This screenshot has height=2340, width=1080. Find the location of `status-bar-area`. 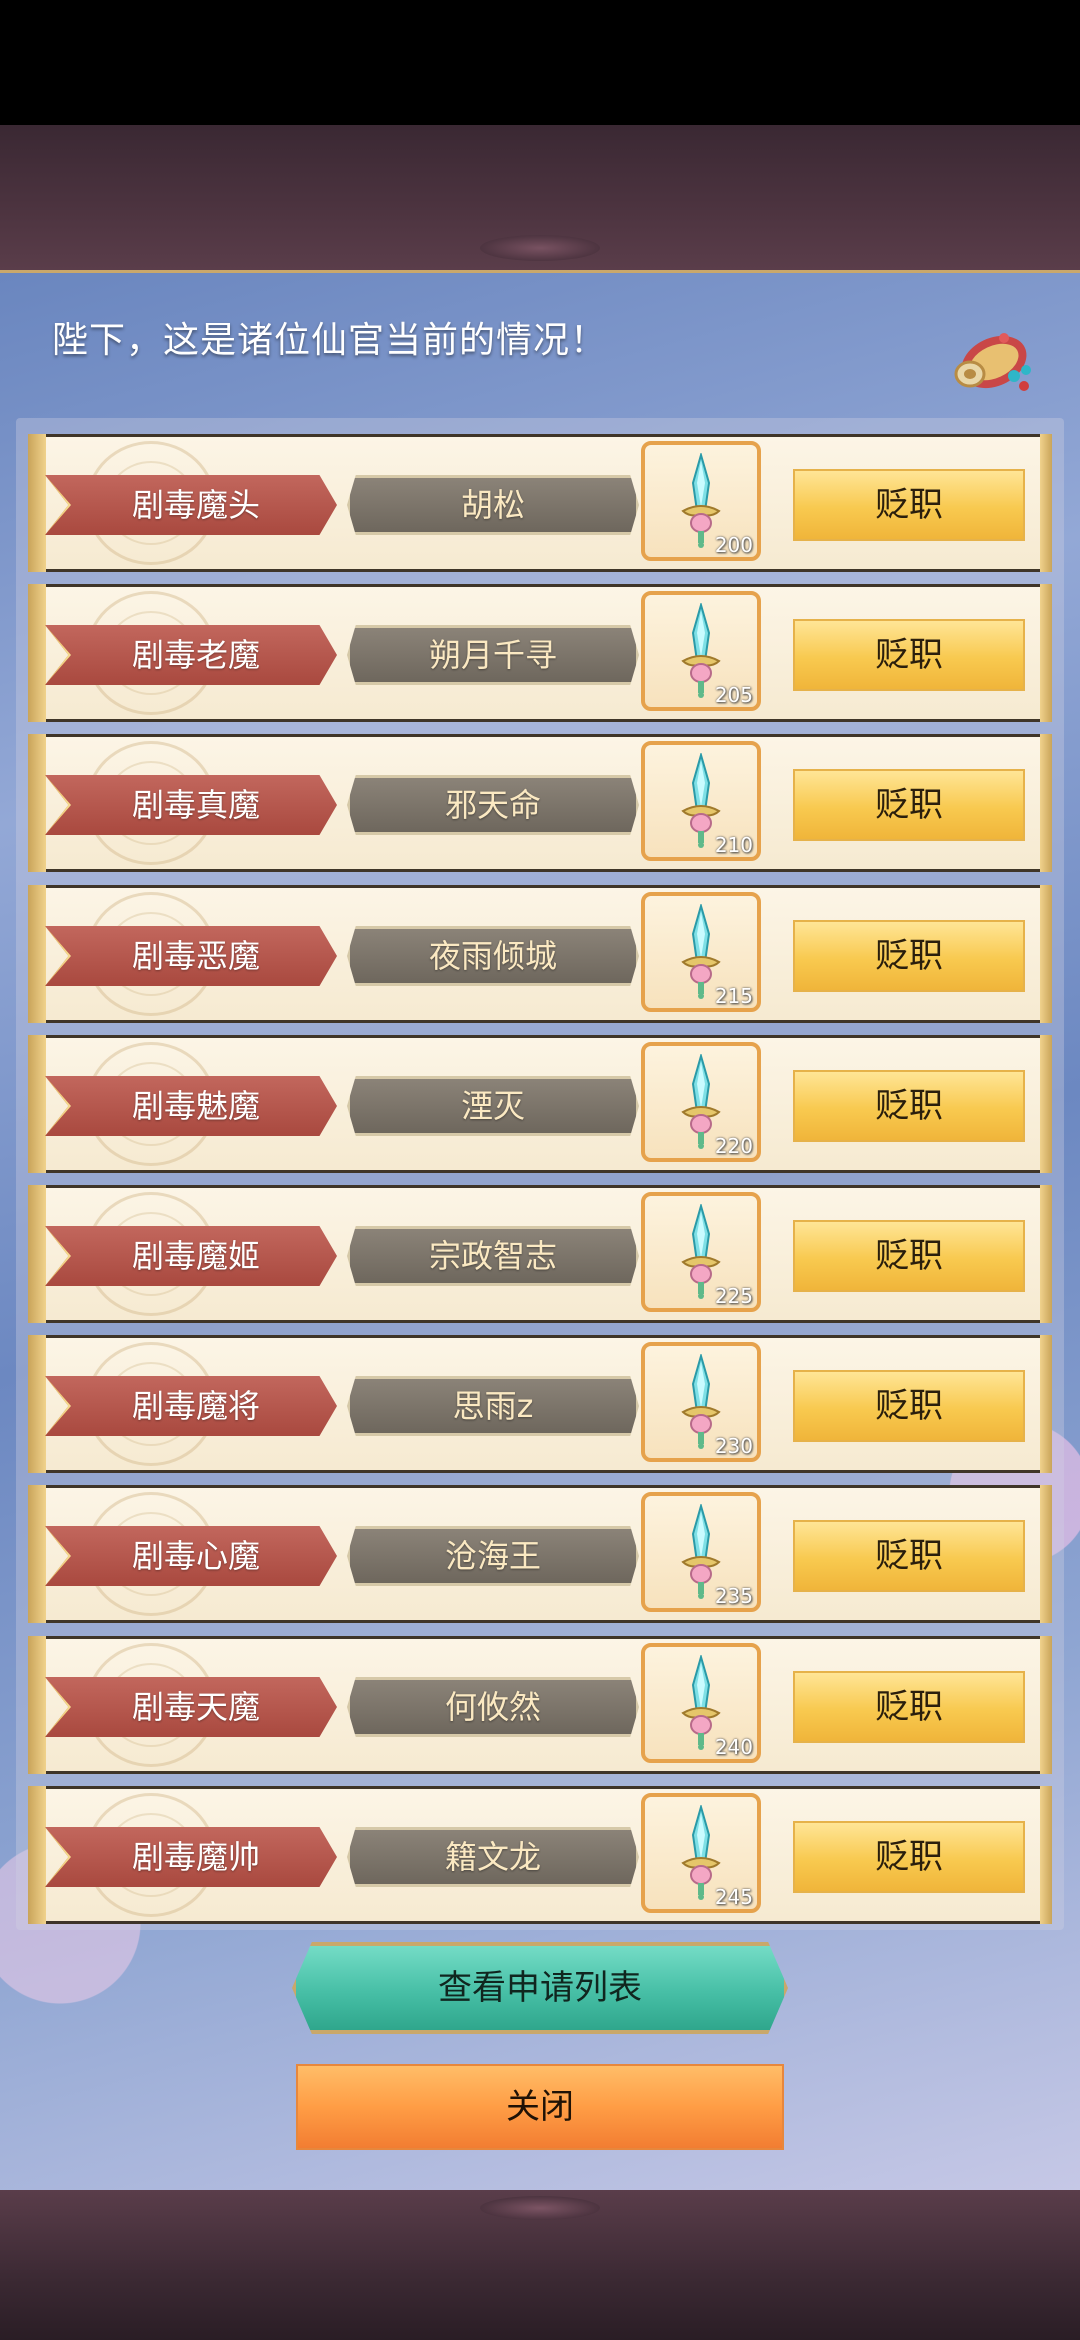

status-bar-area is located at coordinates (540, 62).